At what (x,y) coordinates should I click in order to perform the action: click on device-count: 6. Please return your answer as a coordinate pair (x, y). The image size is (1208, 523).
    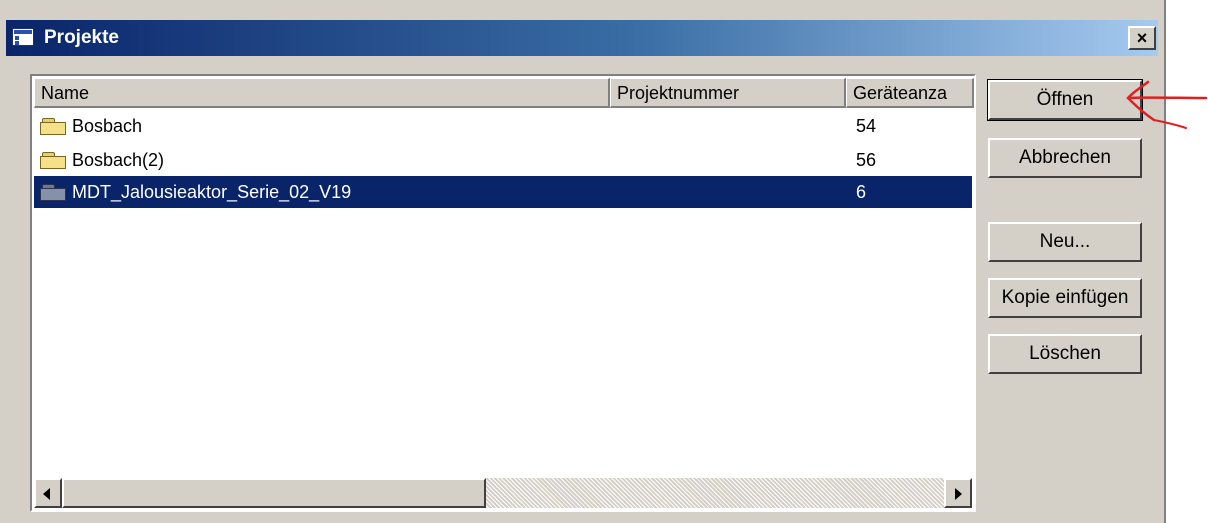
    Looking at the image, I should click on (861, 192).